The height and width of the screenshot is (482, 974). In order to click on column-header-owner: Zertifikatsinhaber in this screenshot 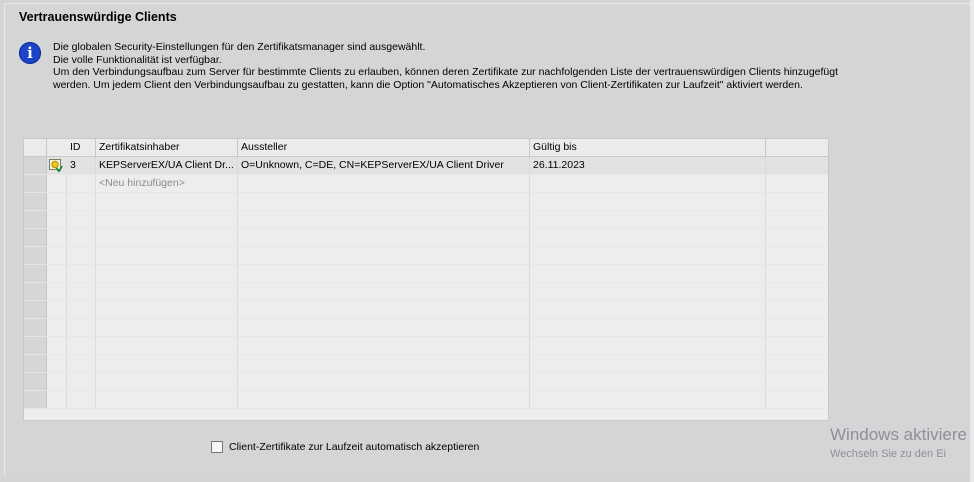, I will do `click(167, 147)`.